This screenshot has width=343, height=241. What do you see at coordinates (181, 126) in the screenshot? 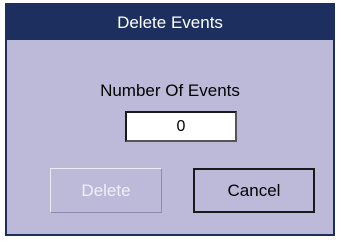
I see `number-of-events-field: 0` at bounding box center [181, 126].